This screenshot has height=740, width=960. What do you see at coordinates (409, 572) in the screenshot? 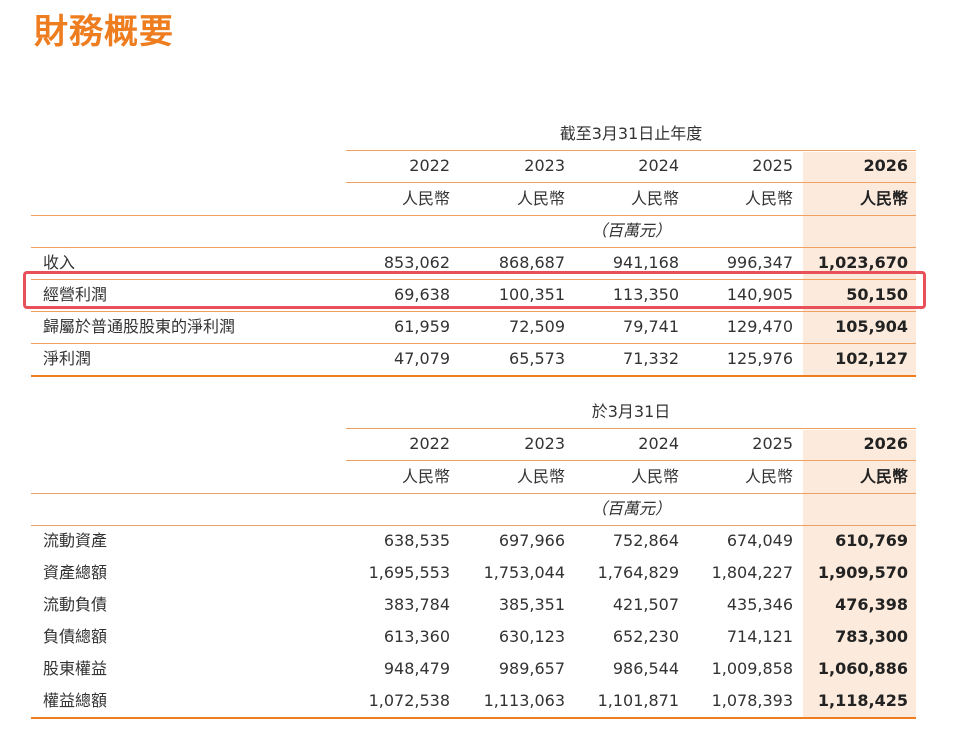
I see `value-cell: 1,695,553` at bounding box center [409, 572].